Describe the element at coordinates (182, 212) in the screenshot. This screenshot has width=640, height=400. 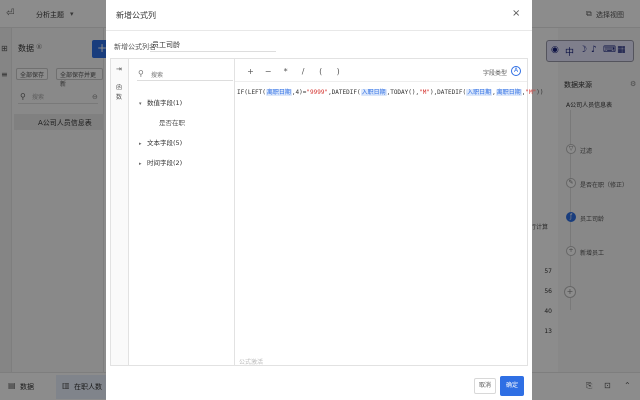
I see `field-list: ⚲ ▾数值字段(1) 是否在职 ▸文本字段(5) ▸时间字段(2)` at that location.